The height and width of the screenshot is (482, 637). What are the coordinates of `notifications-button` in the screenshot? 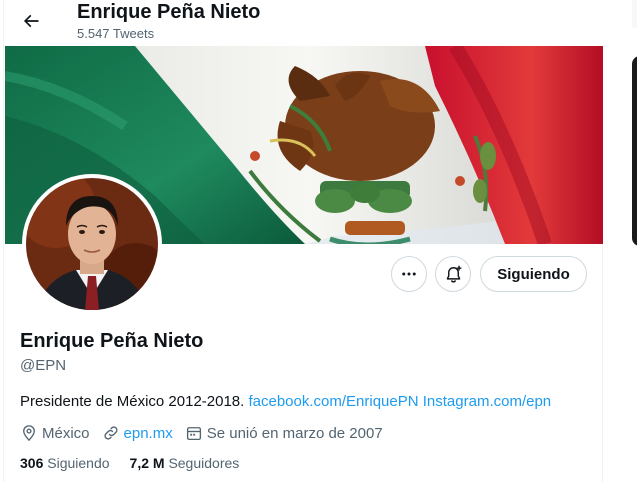 It's located at (453, 274).